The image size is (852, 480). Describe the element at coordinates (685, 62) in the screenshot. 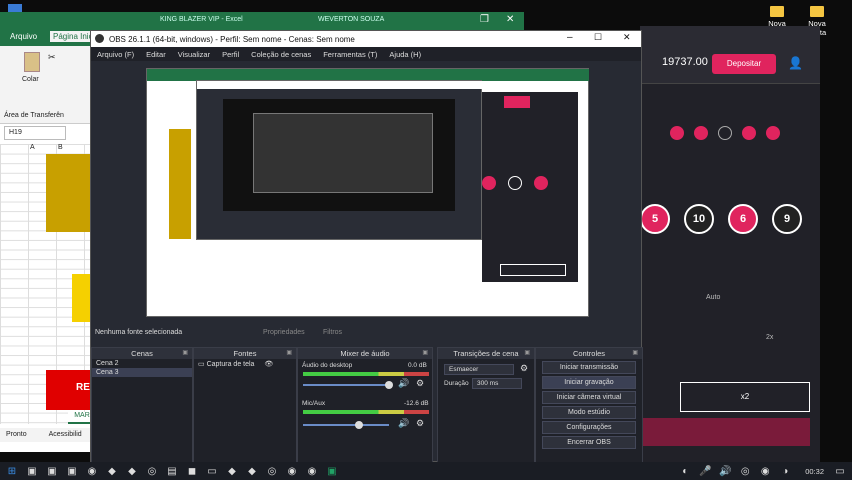

I see `balance-display: 19737.00` at that location.